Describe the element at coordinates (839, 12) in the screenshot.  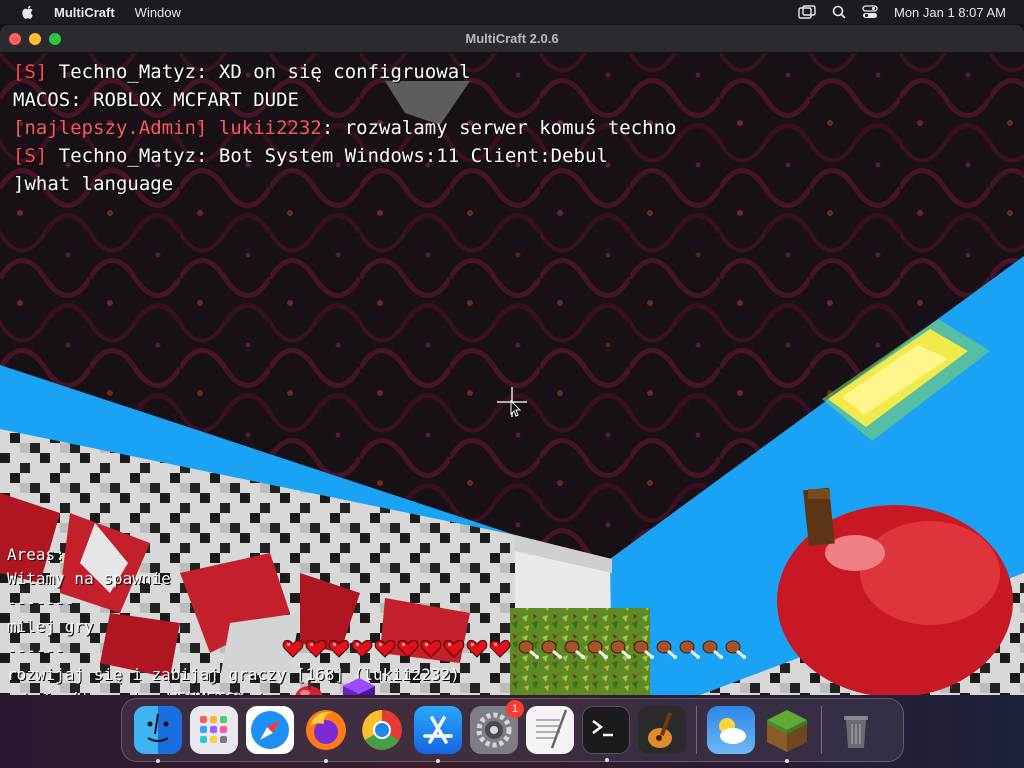
I see `search-icon` at that location.